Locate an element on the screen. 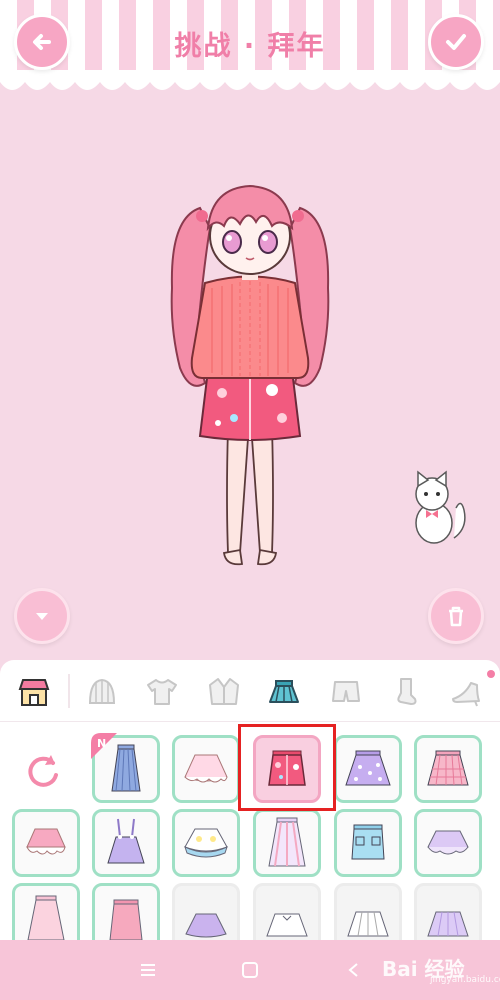 The height and width of the screenshot is (1000, 500). confirm-button is located at coordinates (456, 42).